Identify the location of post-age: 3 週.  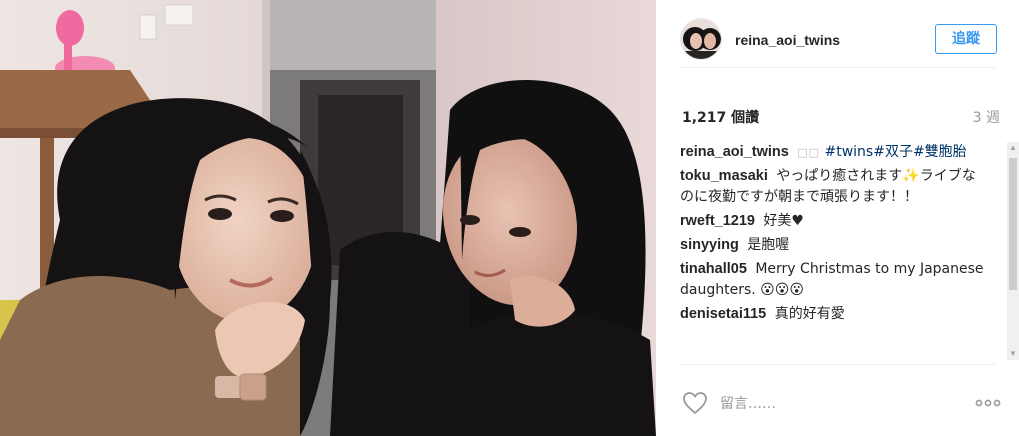
(986, 117).